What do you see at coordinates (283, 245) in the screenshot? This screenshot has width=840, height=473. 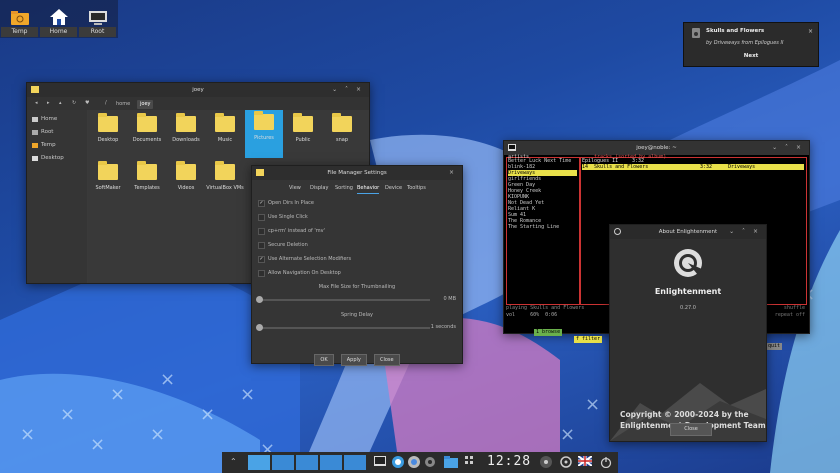 I see `option-secure-deletion: Secure Deletion` at bounding box center [283, 245].